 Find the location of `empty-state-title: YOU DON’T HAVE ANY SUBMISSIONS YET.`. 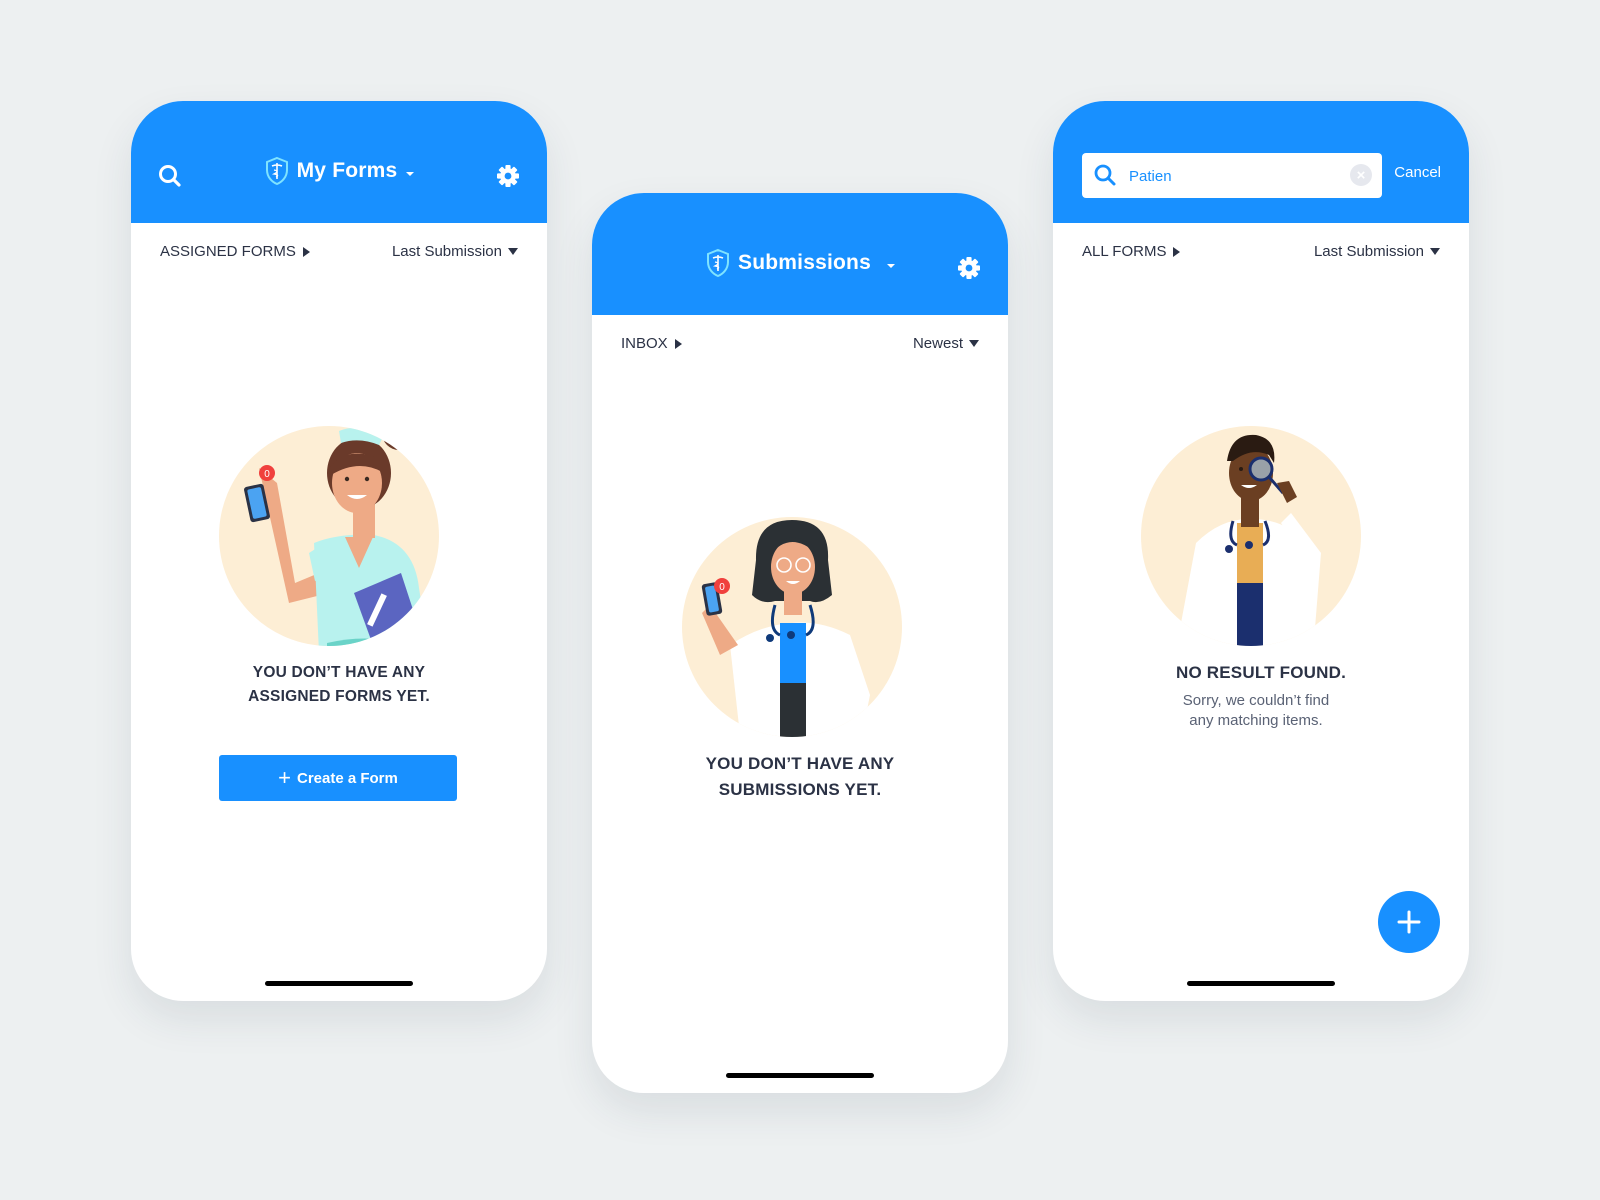

empty-state-title: YOU DON’T HAVE ANY SUBMISSIONS YET. is located at coordinates (800, 777).